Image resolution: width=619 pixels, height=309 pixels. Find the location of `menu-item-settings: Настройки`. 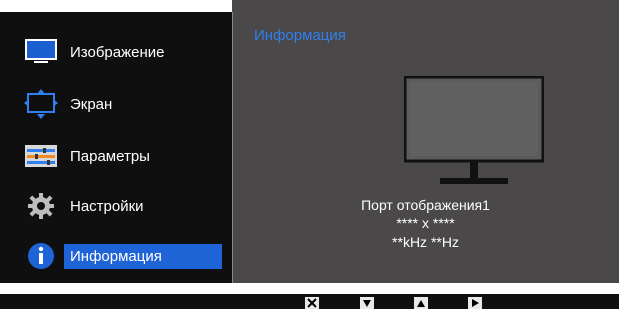

menu-item-settings: Настройки is located at coordinates (128, 206).